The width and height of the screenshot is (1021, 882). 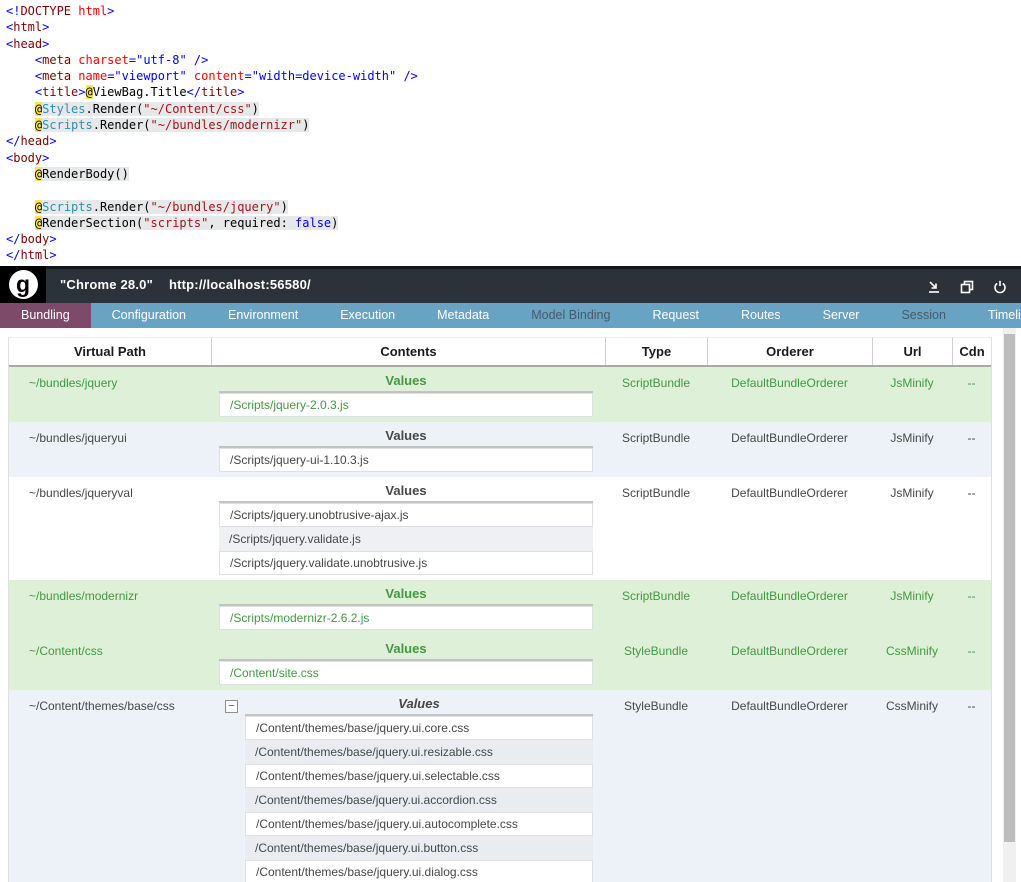 What do you see at coordinates (67, 125) in the screenshot?
I see `code-token: Scripts` at bounding box center [67, 125].